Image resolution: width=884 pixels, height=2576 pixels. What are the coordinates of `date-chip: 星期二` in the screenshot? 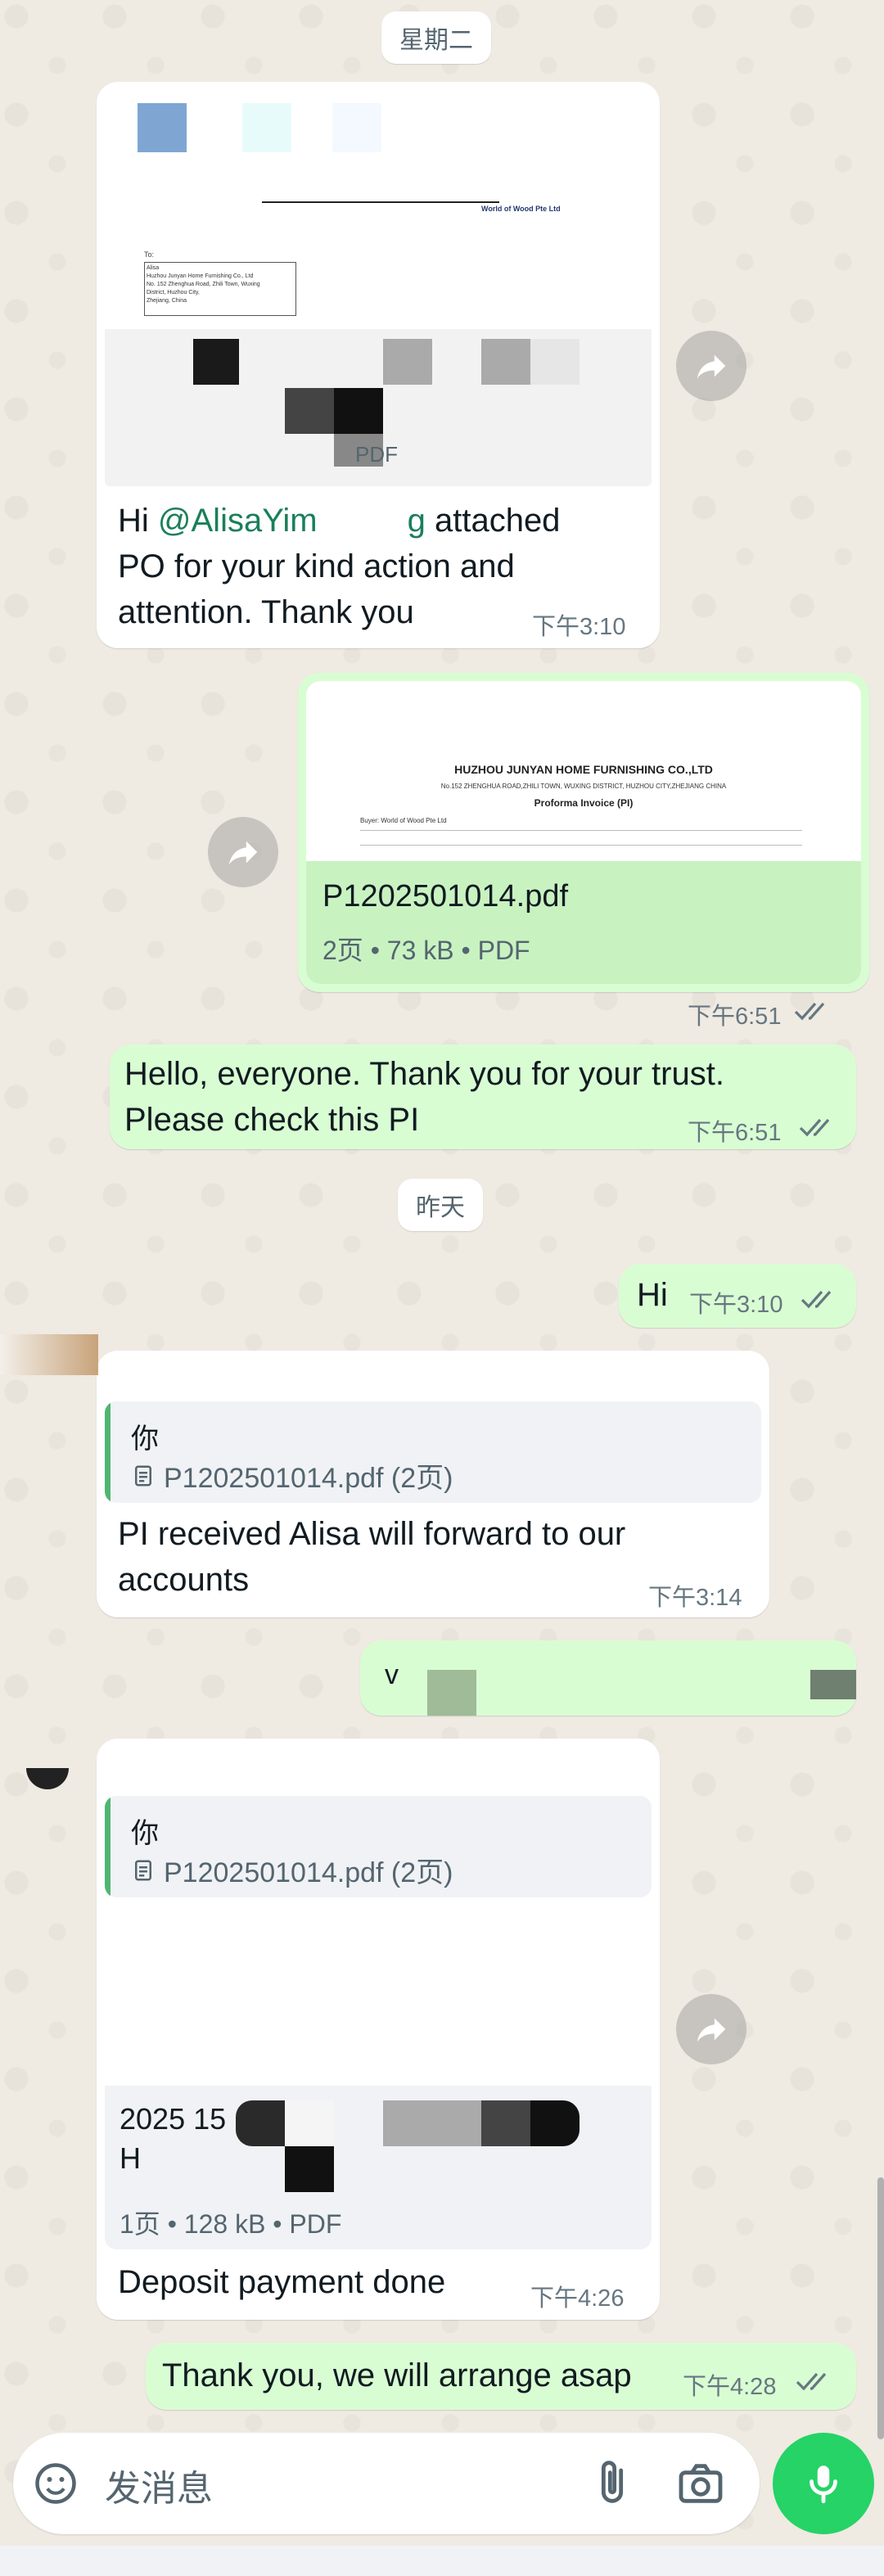 It's located at (436, 37).